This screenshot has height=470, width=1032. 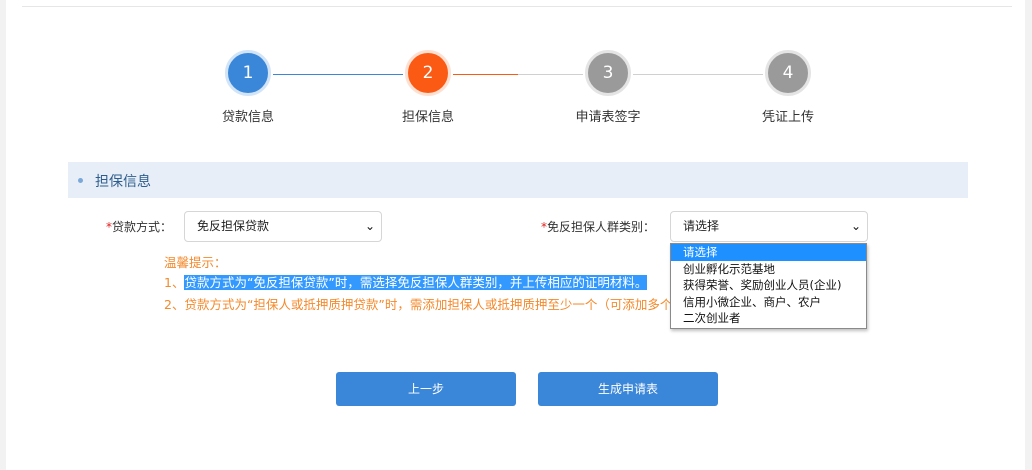 What do you see at coordinates (768, 252) in the screenshot?
I see `dropdown-option: 请选择` at bounding box center [768, 252].